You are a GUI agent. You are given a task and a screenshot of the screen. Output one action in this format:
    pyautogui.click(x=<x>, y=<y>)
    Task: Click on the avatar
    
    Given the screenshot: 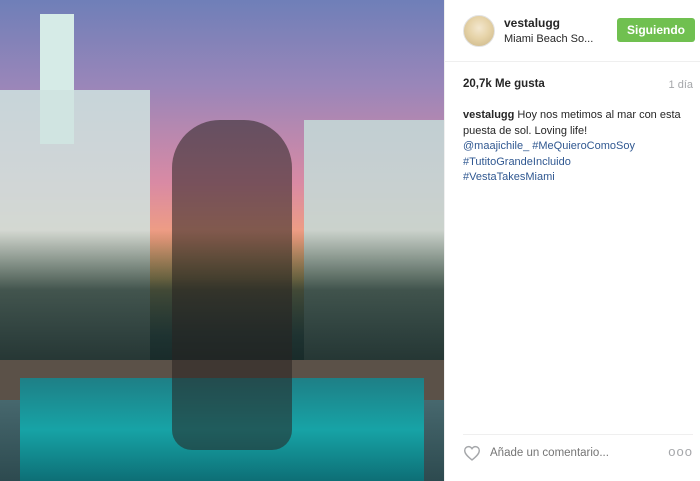 What is the action you would take?
    pyautogui.click(x=479, y=31)
    